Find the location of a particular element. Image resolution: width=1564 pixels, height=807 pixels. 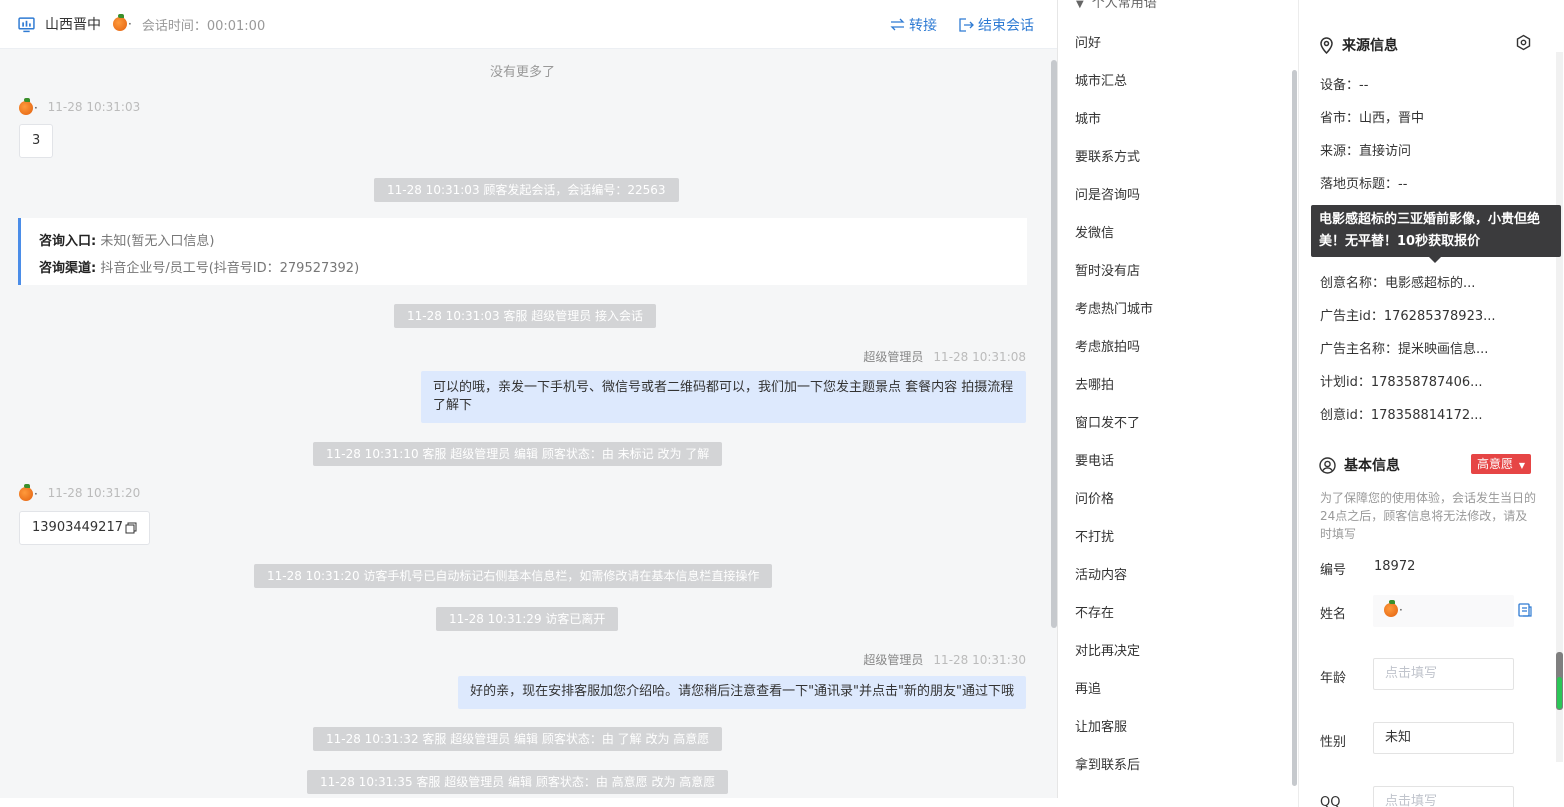

source-info-header: 来源信息 is located at coordinates (1358, 45).